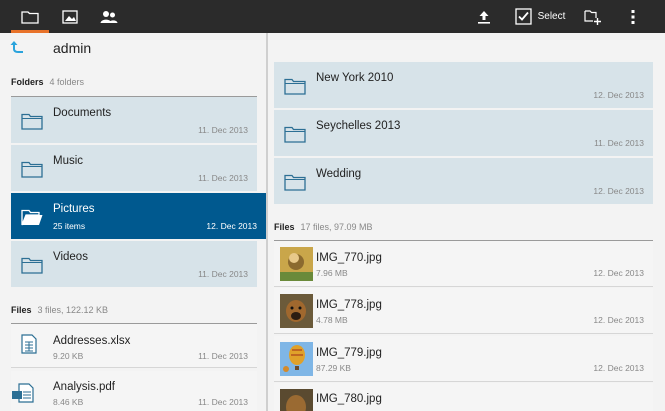  I want to click on files-count: 17 files, 97.09 MB, so click(336, 227).